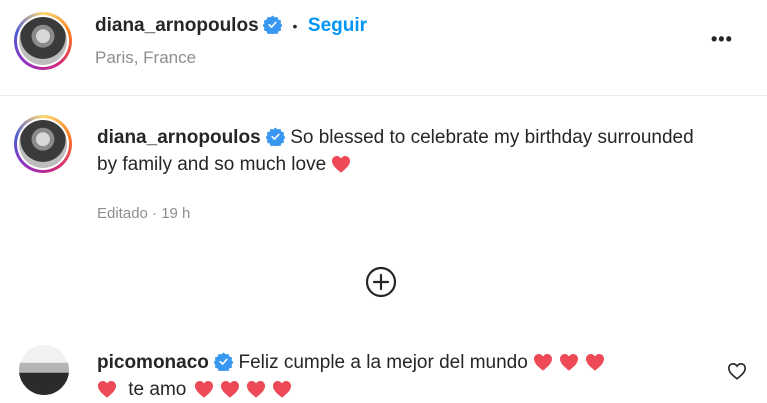 Image resolution: width=767 pixels, height=403 pixels. I want to click on header-user-line: diana_arnopoulos • Seguir, so click(231, 26).